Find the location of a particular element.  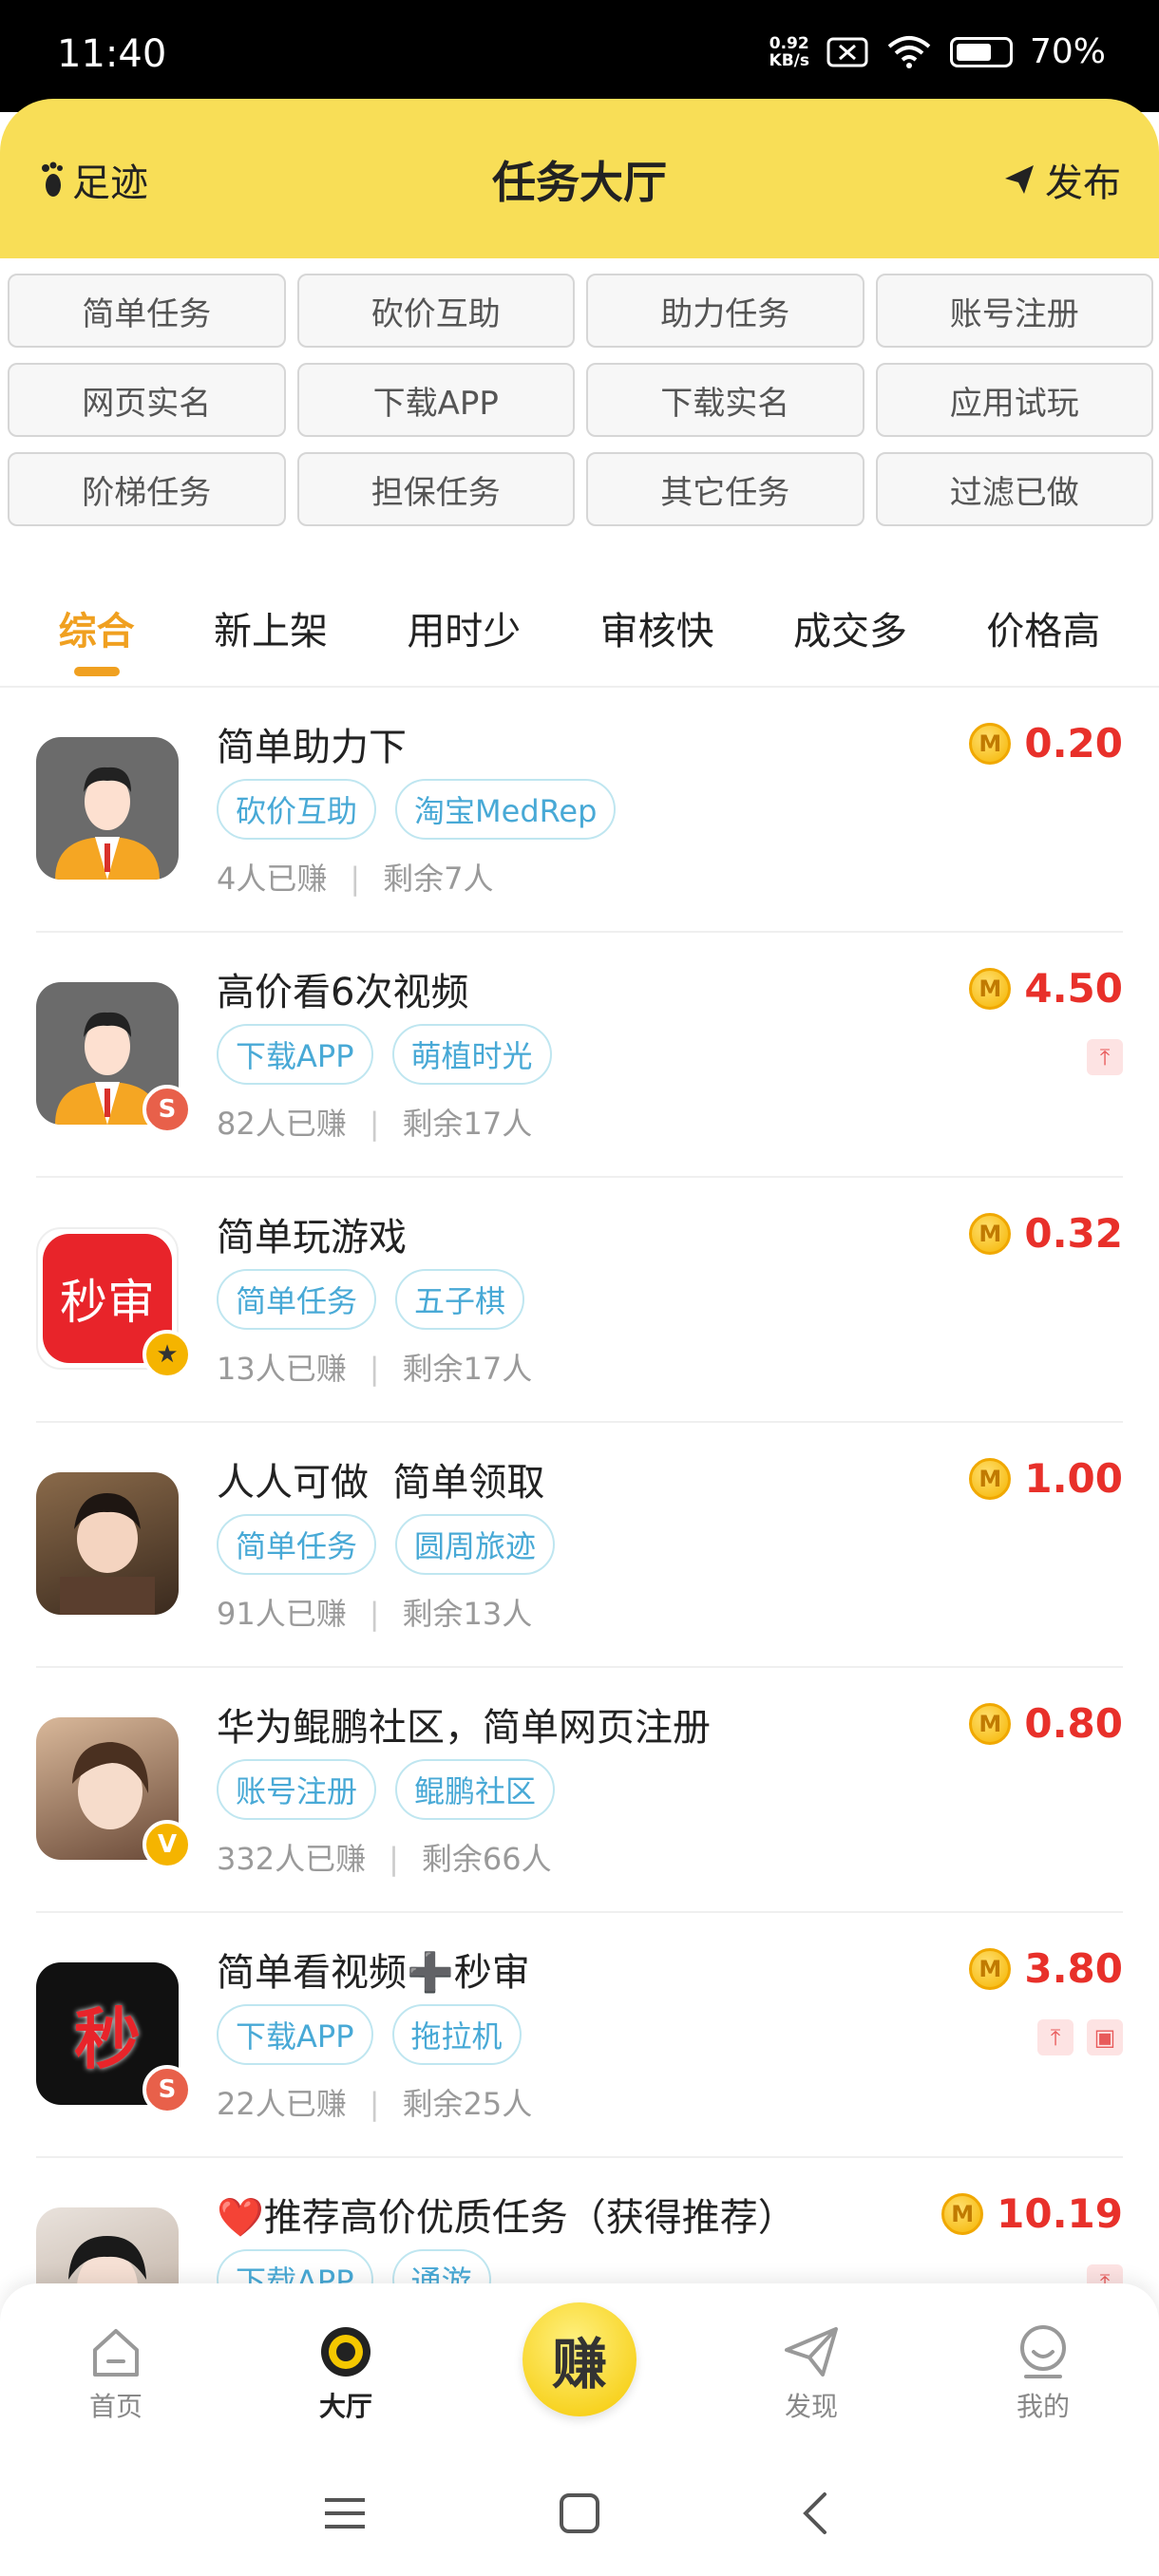

category-item: 下载实名 is located at coordinates (725, 400).